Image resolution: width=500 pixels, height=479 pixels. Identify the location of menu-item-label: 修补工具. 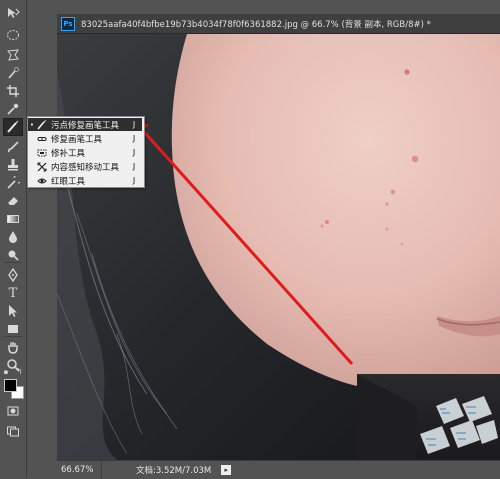
(68, 153).